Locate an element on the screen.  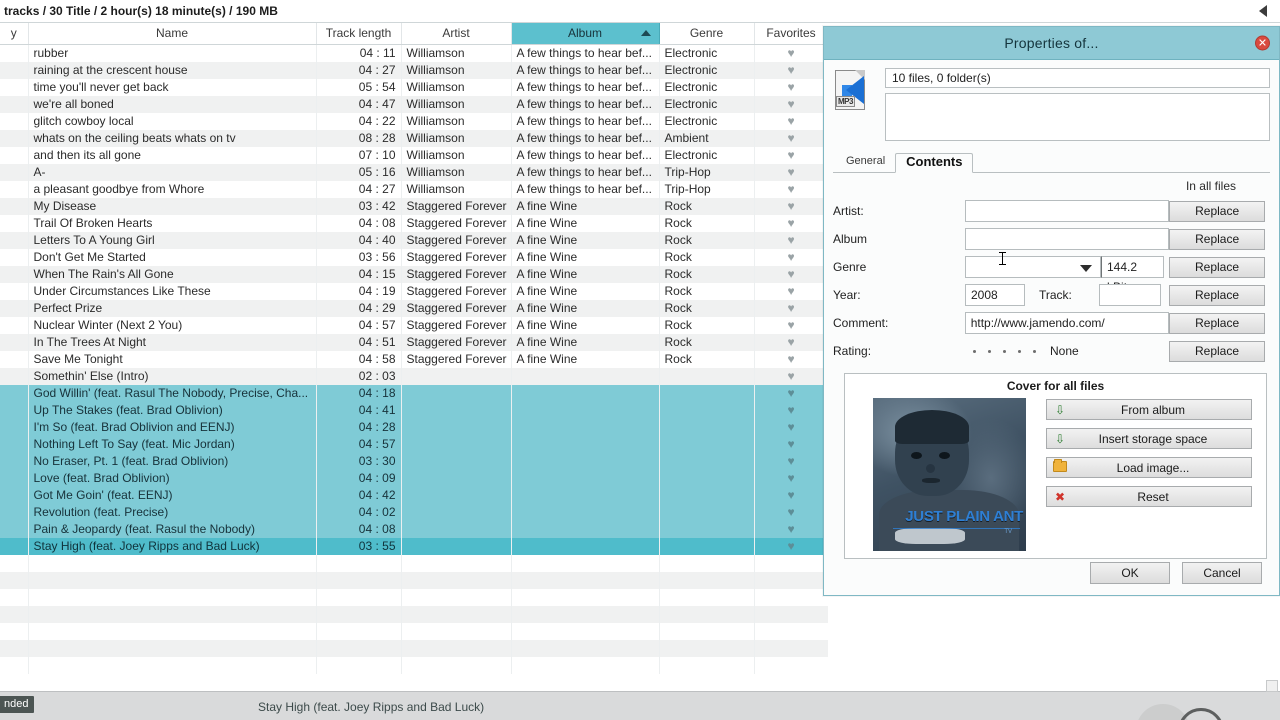
insert-storage-space-button: ⇩ Insert storage space is located at coordinates (1149, 438).